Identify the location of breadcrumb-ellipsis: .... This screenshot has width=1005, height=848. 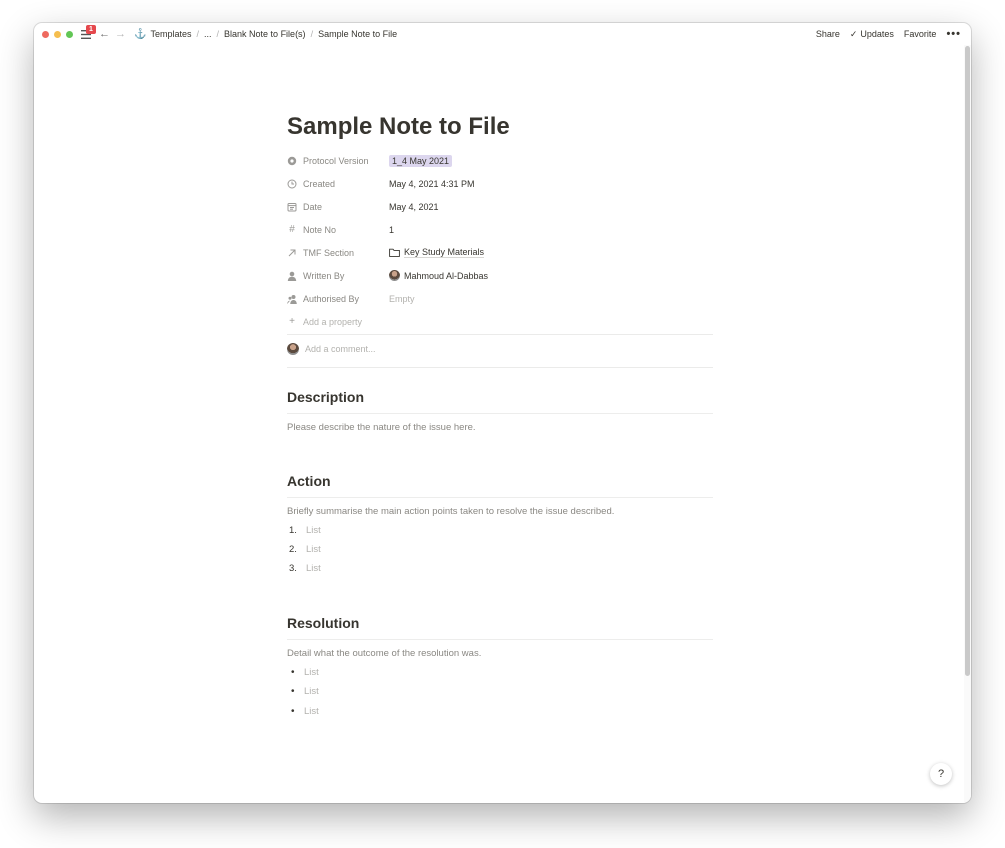
(208, 34).